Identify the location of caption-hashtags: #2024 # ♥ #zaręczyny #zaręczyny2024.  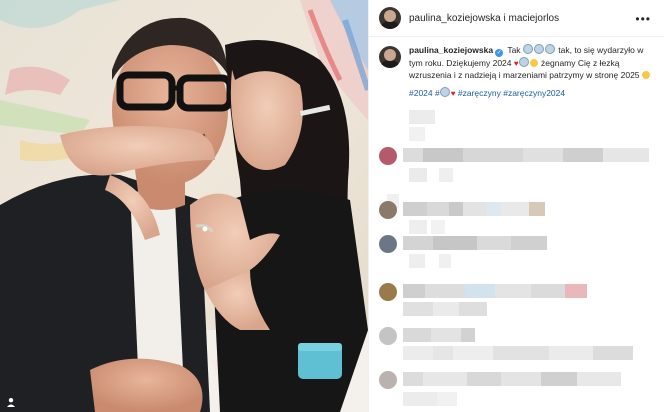
(534, 93).